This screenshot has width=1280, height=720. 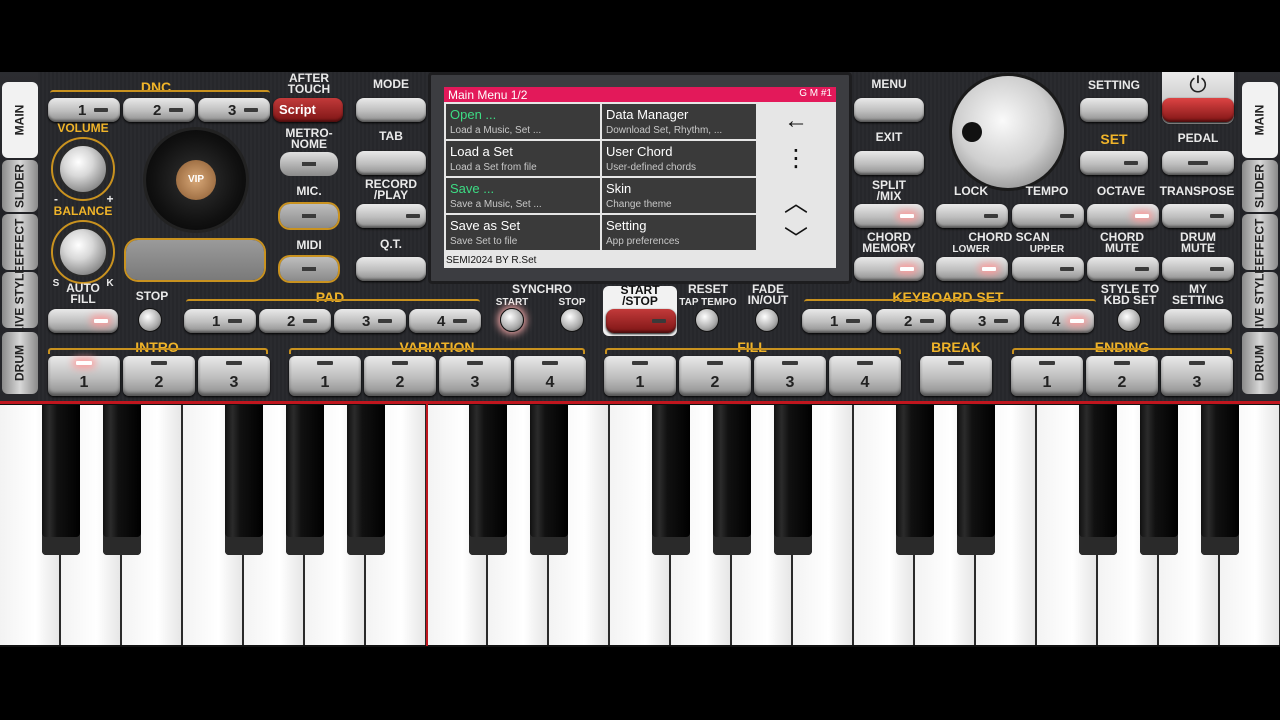 I want to click on chord-scan-upper-button, so click(x=1048, y=269).